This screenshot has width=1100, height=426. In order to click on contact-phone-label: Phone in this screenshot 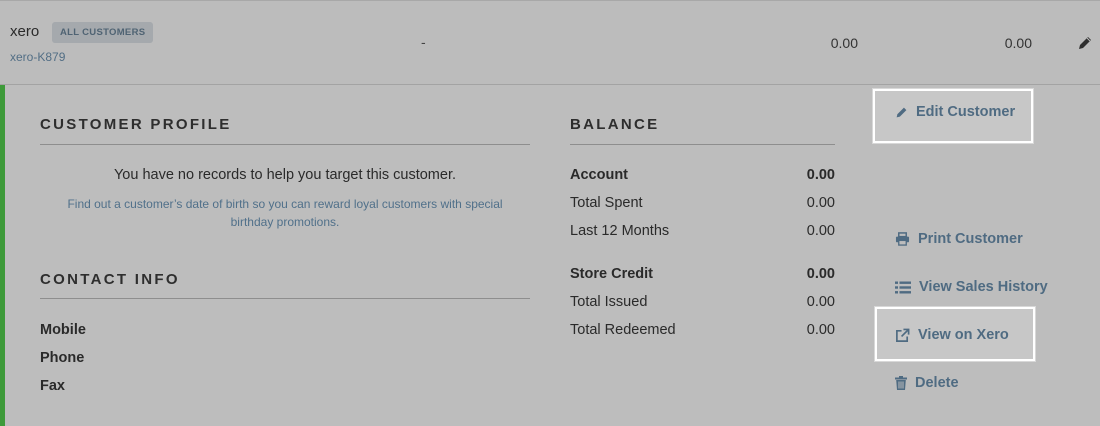, I will do `click(62, 358)`.